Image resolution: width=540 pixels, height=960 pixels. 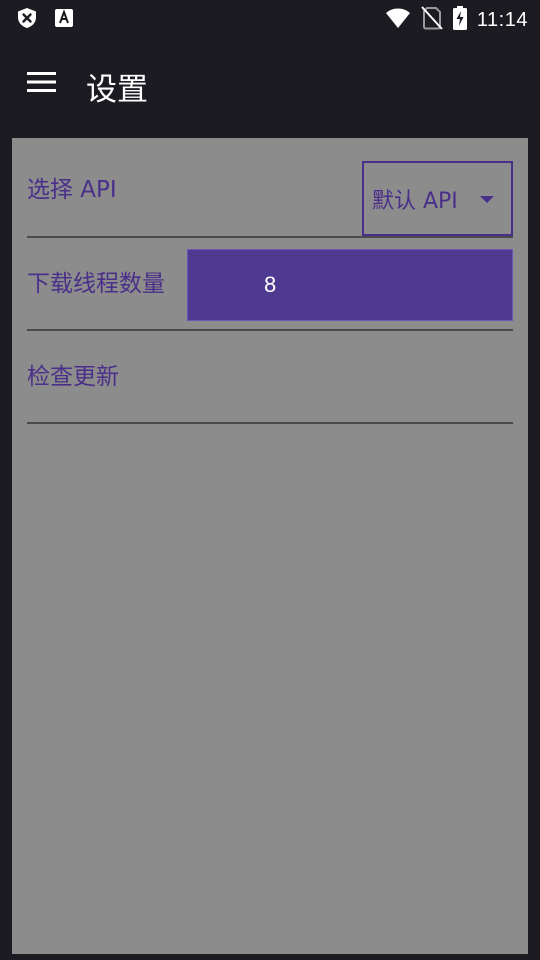 What do you see at coordinates (270, 192) in the screenshot?
I see `setting-row-select-api: 选择 API 默认 API` at bounding box center [270, 192].